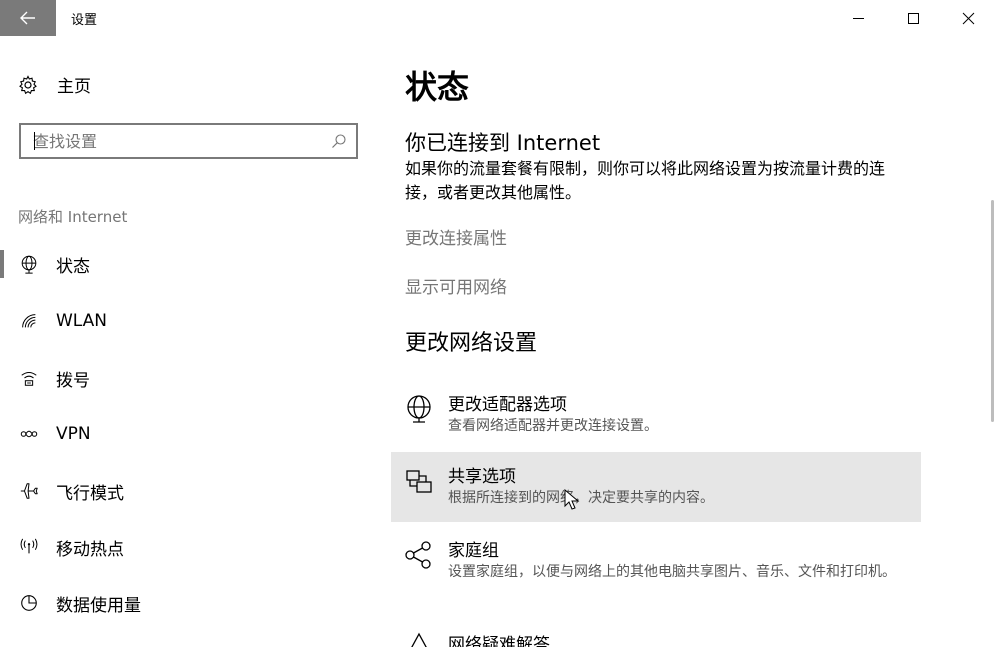 This screenshot has height=647, width=1000. Describe the element at coordinates (656, 561) in the screenshot. I see `option-homegroup: 家庭组 设置家庭组，以便与网络上的其他电脑共享图片、音乐、文件和打印机。` at that location.